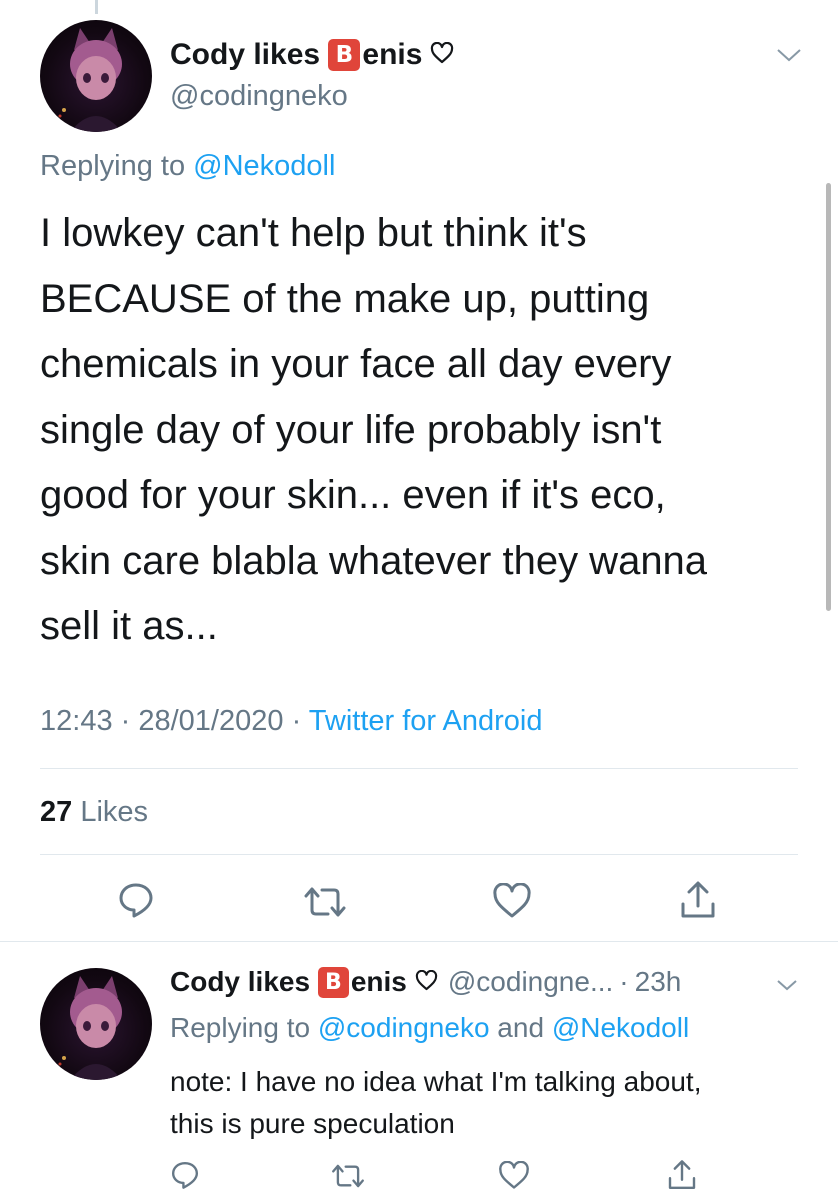 The width and height of the screenshot is (838, 1200). I want to click on author-handle: @codingneko, so click(259, 96).